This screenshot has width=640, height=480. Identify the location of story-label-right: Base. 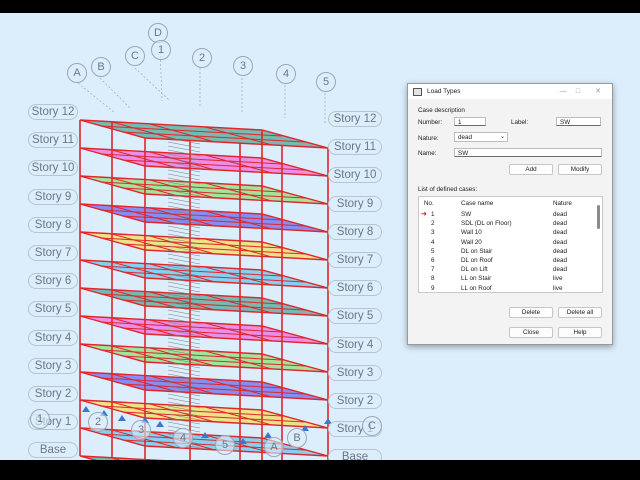
(355, 454).